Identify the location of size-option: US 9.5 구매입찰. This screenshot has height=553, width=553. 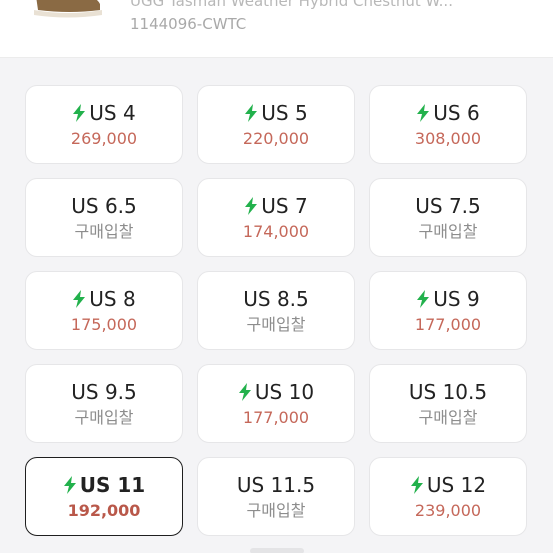
(104, 403).